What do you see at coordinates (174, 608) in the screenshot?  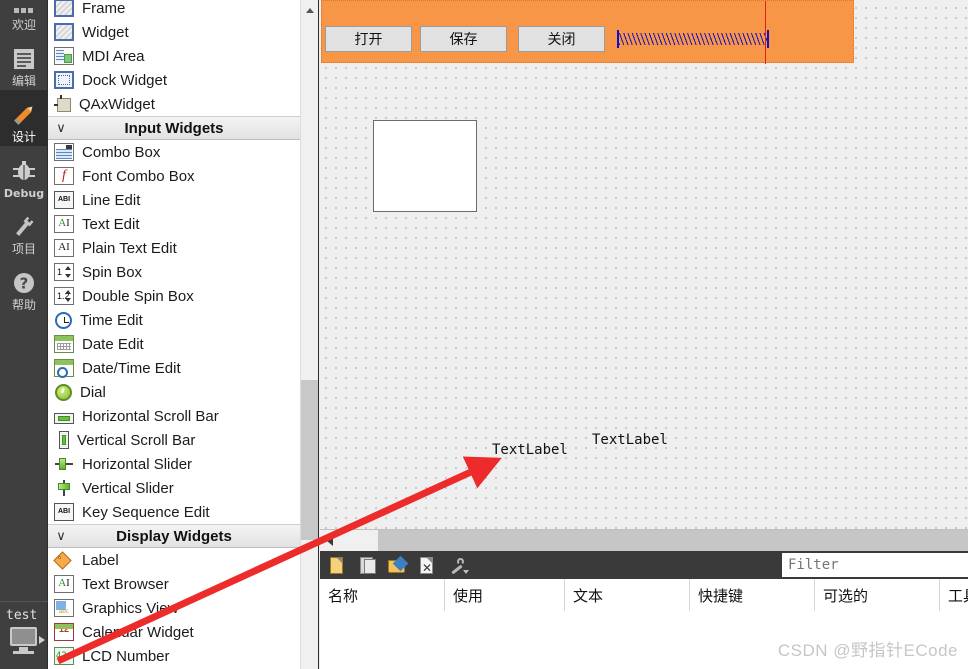 I see `widget-item-graphics-view: Graphics View` at bounding box center [174, 608].